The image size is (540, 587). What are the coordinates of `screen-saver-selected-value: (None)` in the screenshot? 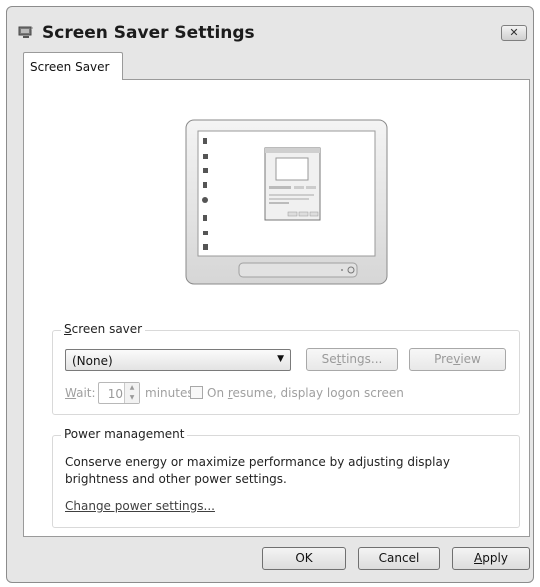 It's located at (92, 361).